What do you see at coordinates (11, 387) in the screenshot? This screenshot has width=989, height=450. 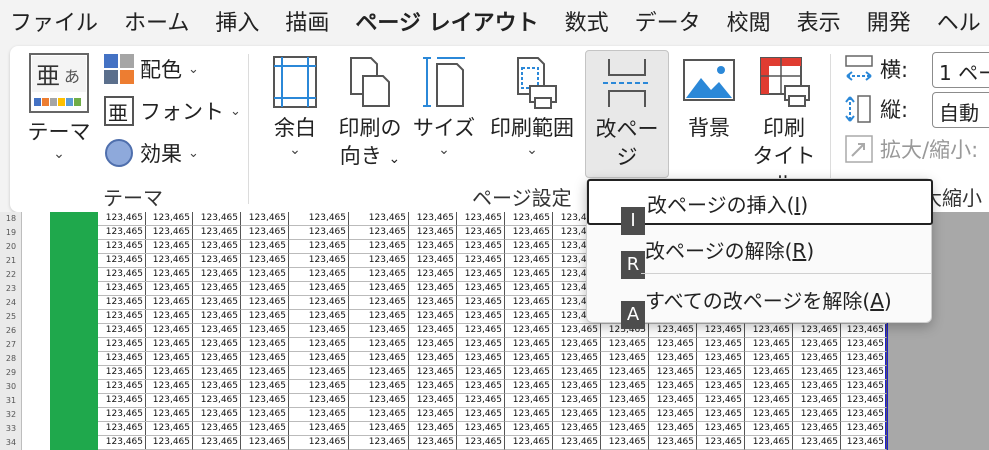 I see `row-number: 30` at bounding box center [11, 387].